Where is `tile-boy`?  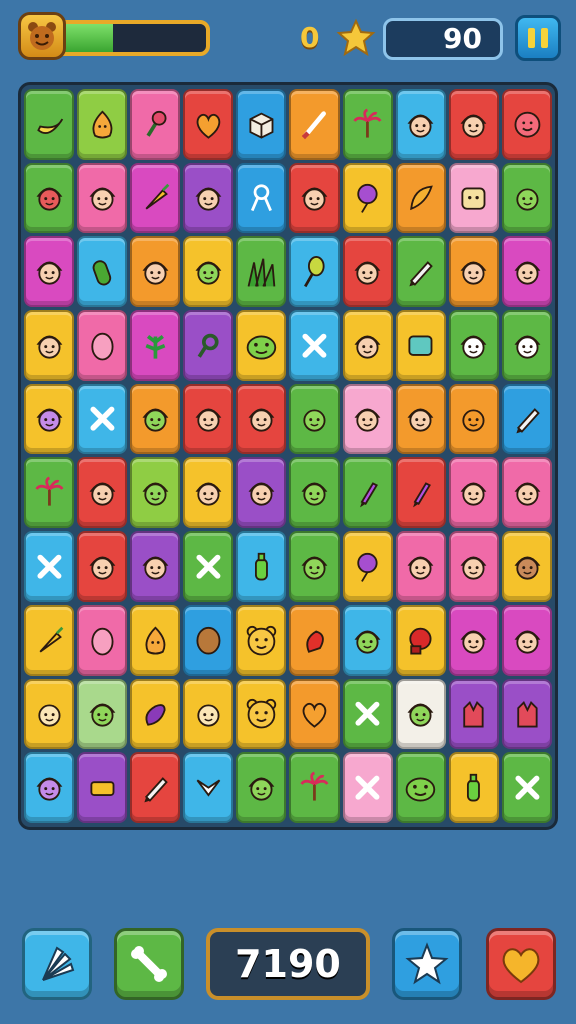 tile-boy is located at coordinates (526, 566).